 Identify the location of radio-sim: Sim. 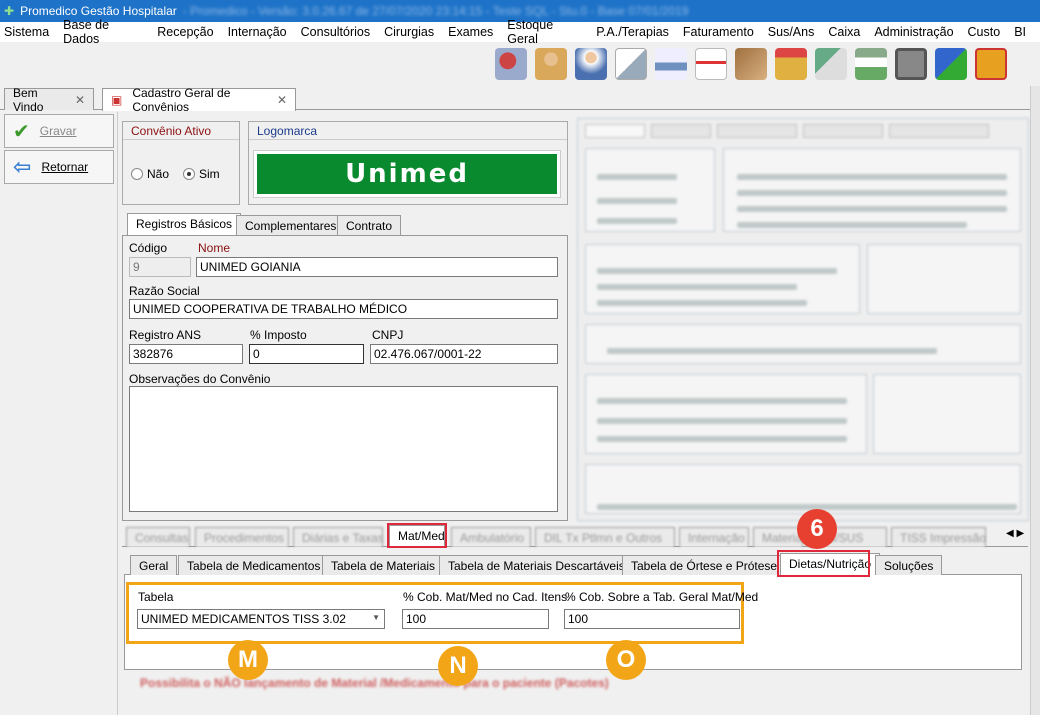
(201, 174).